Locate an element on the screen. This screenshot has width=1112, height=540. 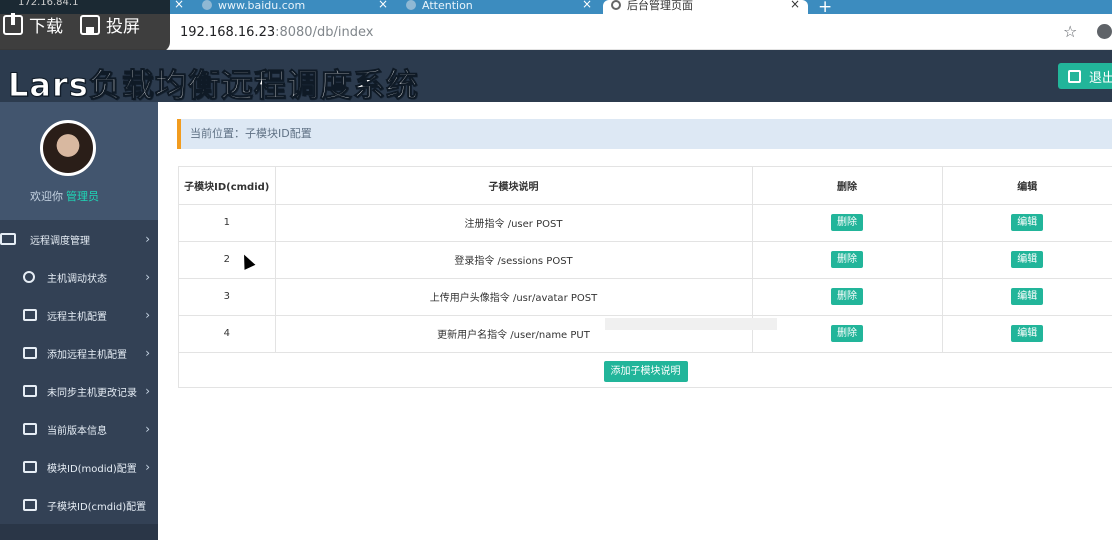
sidebar-item-label: 当前版本信息 is located at coordinates (77, 431).